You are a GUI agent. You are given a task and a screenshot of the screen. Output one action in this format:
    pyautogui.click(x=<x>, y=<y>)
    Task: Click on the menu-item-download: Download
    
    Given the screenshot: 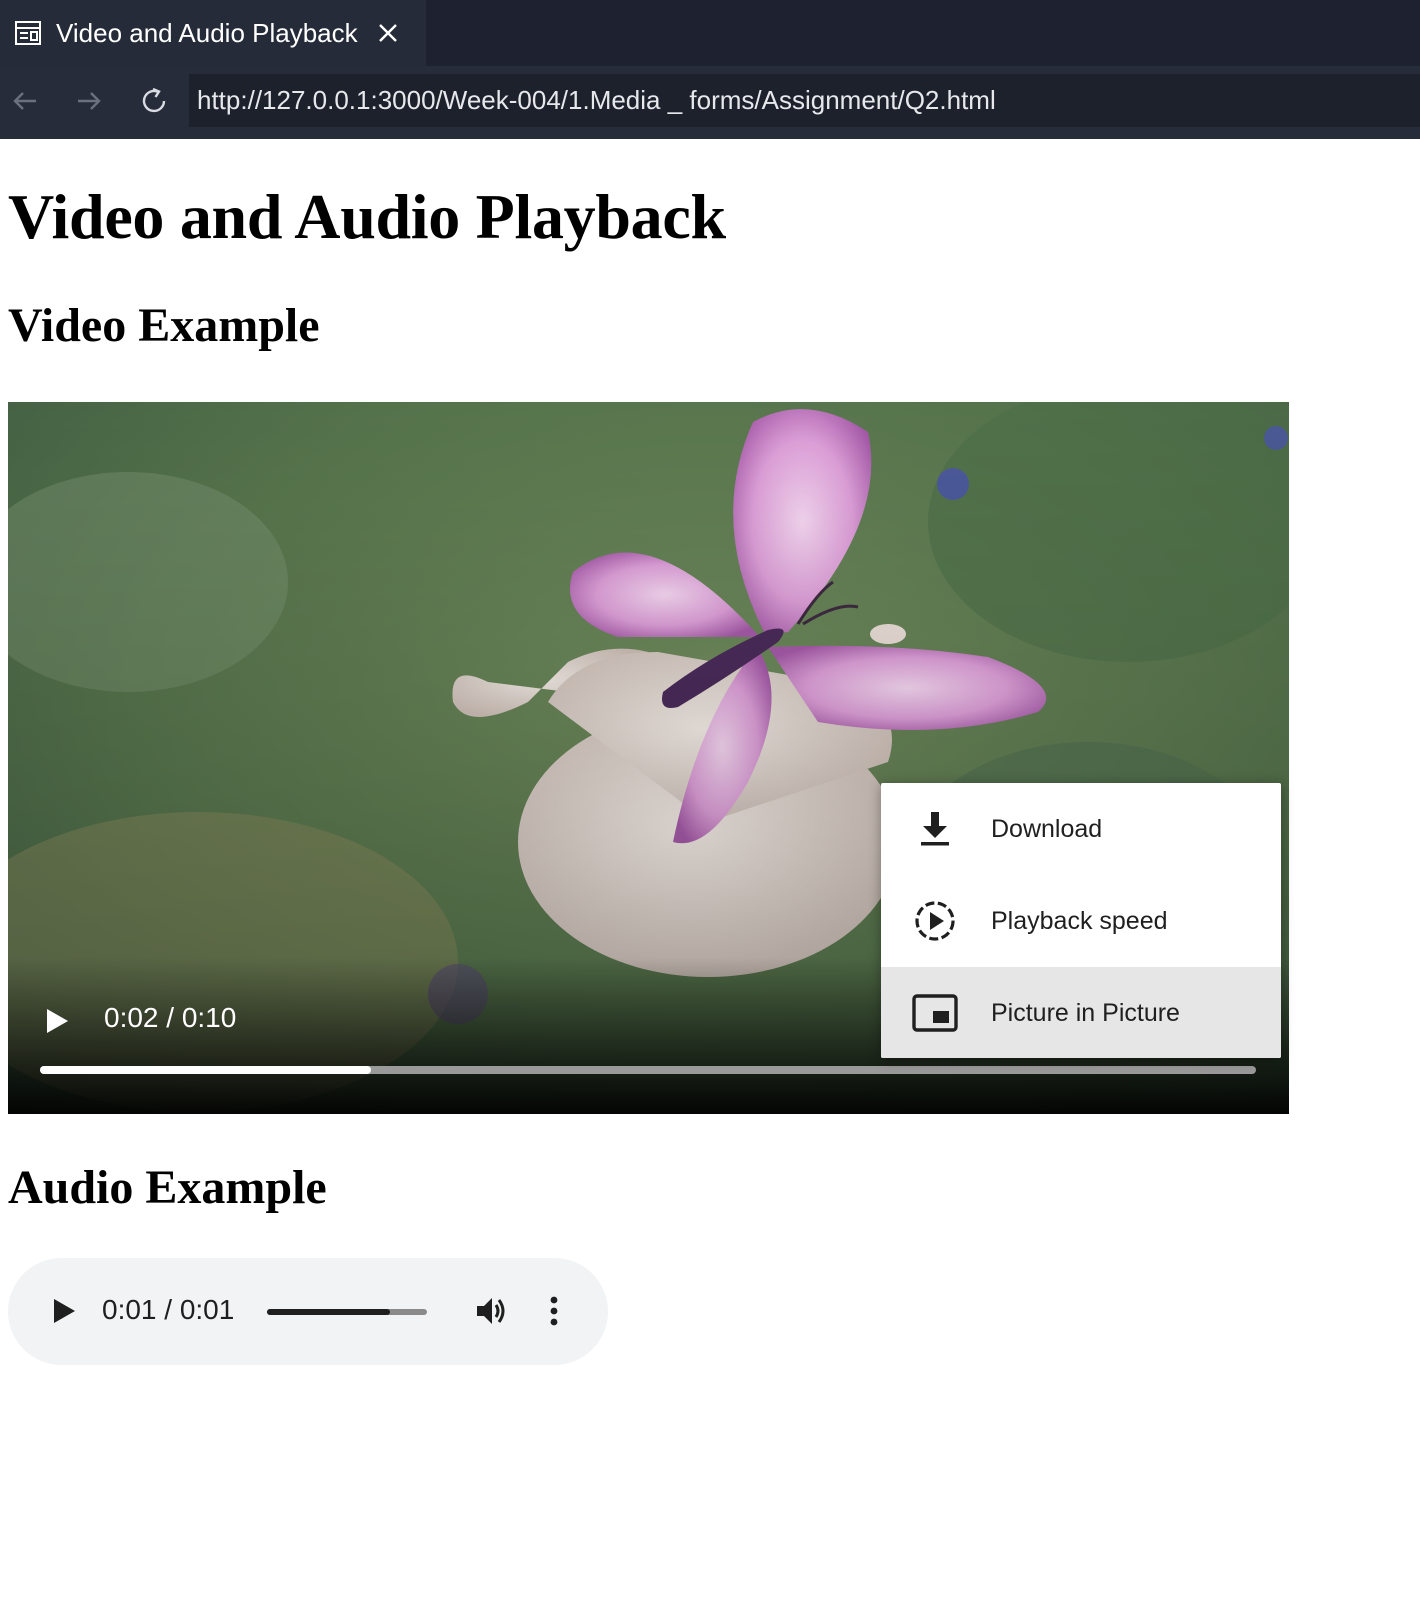 What is the action you would take?
    pyautogui.click(x=1081, y=829)
    